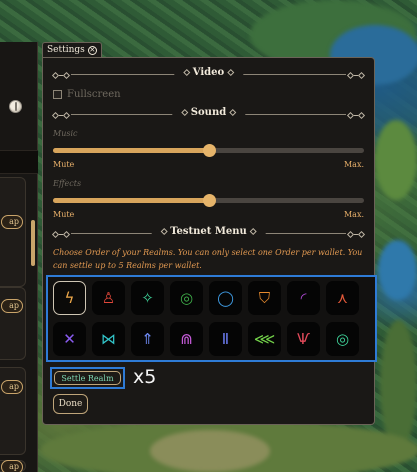 The width and height of the screenshot is (417, 472). Describe the element at coordinates (19, 162) in the screenshot. I see `list-header` at that location.